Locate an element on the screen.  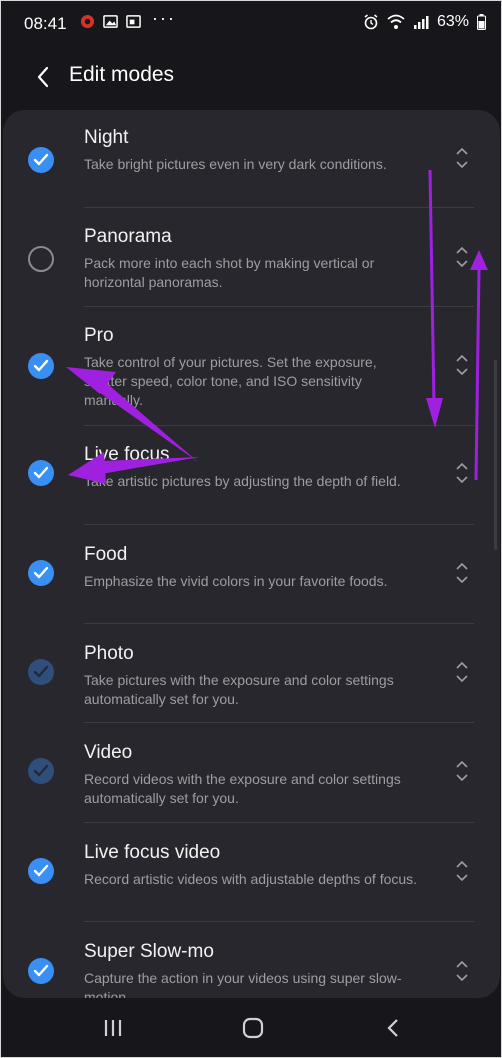
system-icons: 63% is located at coordinates (424, 22).